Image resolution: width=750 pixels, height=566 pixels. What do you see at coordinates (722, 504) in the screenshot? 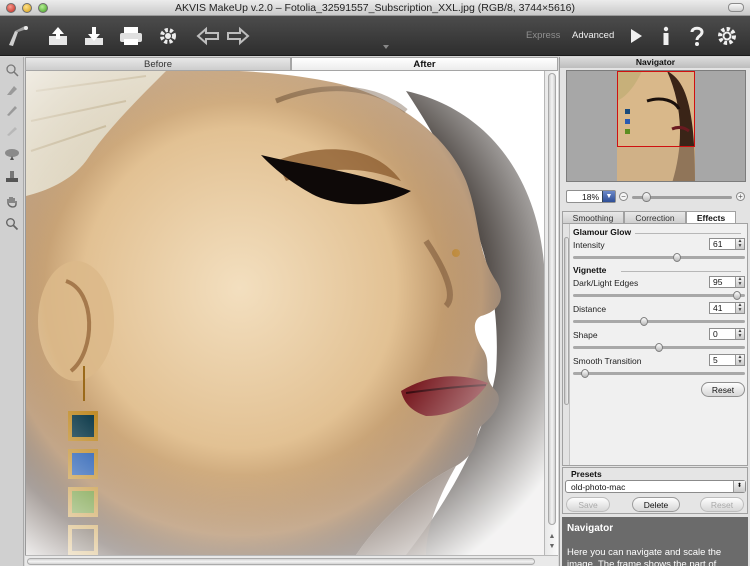
I see `reset-preset-button: Reset` at bounding box center [722, 504].